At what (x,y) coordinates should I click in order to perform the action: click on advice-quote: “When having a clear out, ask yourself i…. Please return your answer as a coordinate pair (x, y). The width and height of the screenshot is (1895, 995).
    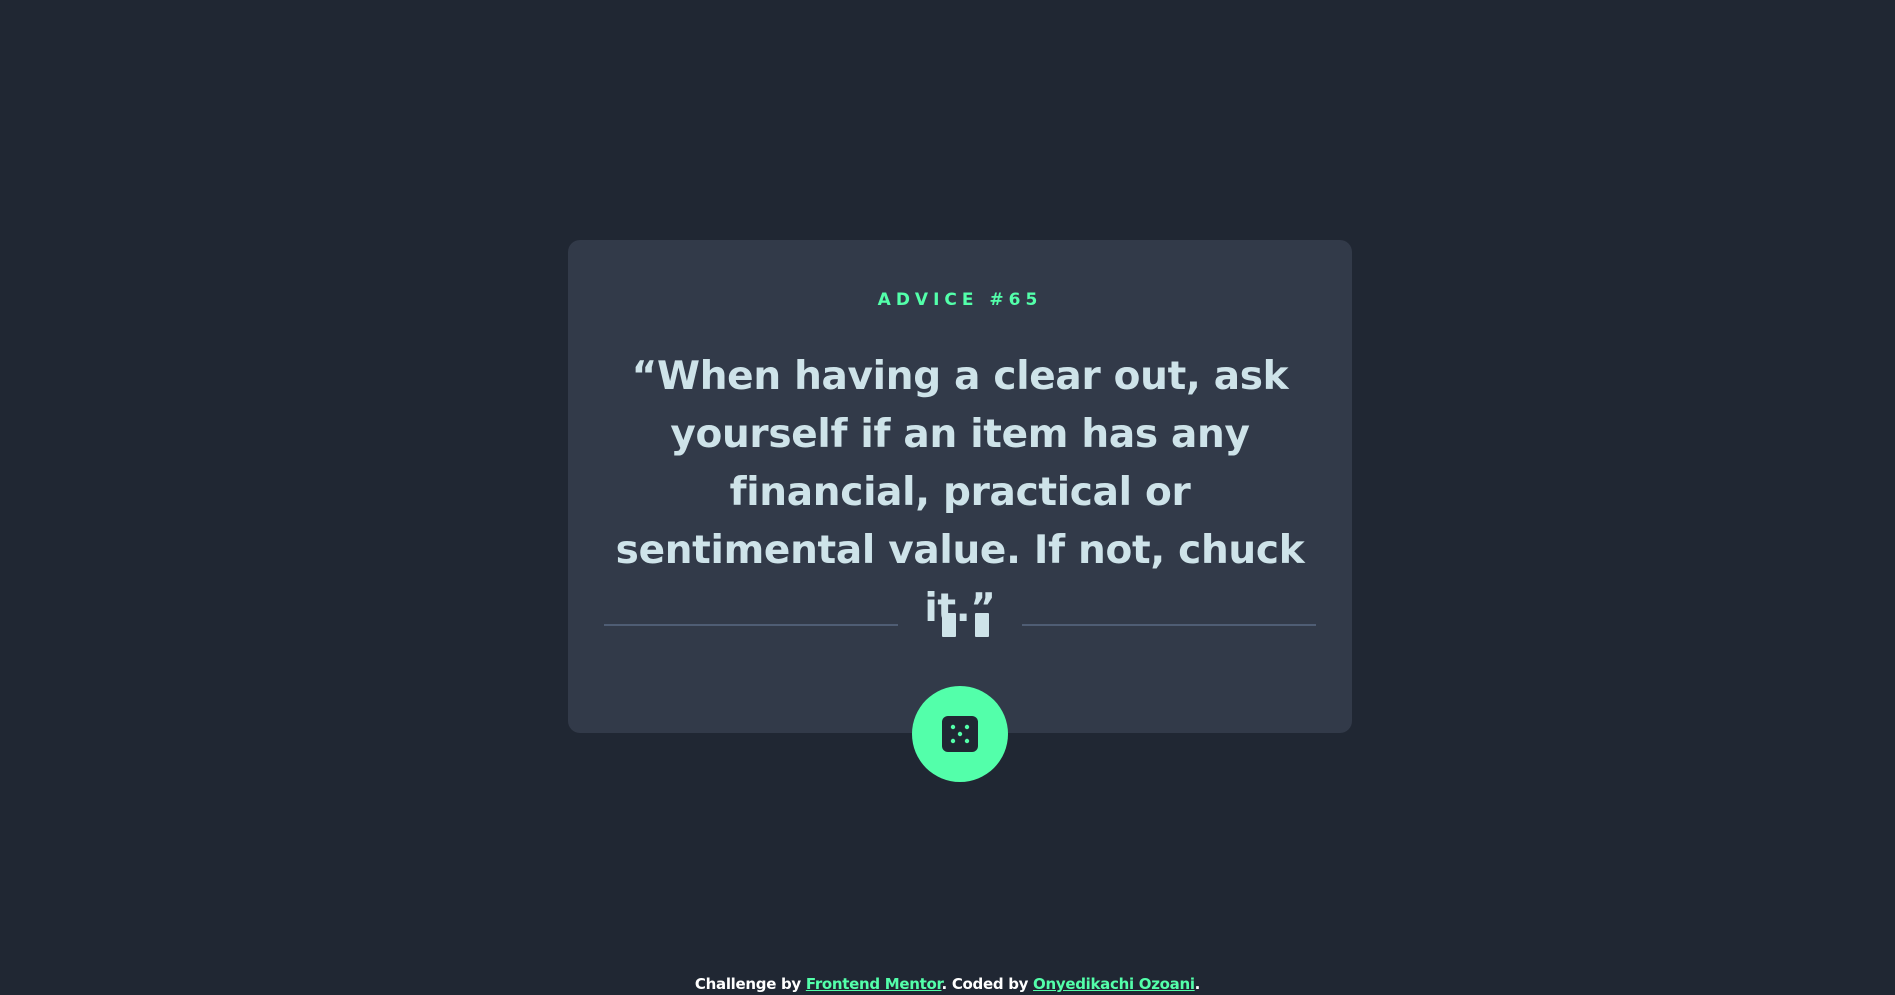
    Looking at the image, I should click on (960, 492).